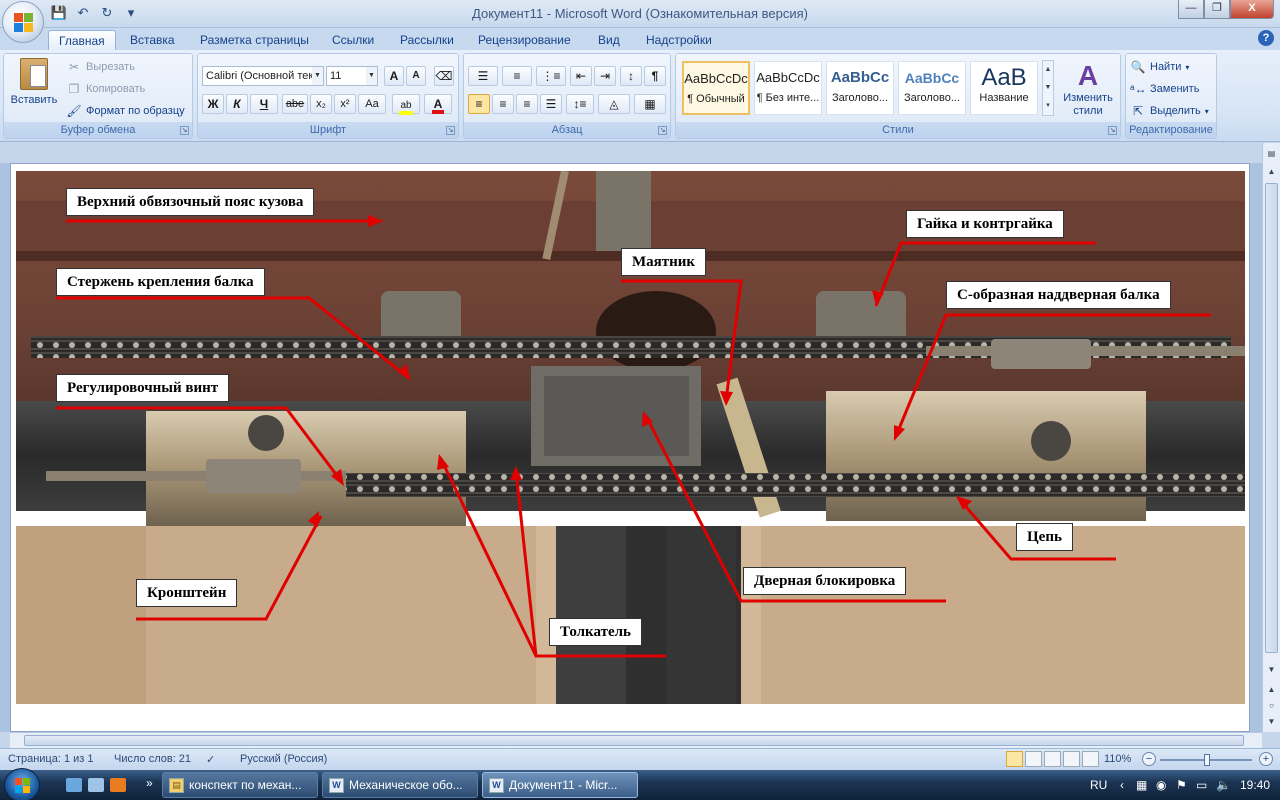 The width and height of the screenshot is (1280, 800). Describe the element at coordinates (527, 104) in the screenshot. I see `align-right-button: ≡` at that location.